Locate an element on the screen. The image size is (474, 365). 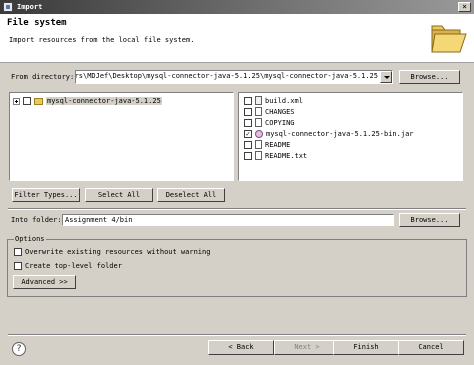
cancel-button: Cancel is located at coordinates (431, 347).